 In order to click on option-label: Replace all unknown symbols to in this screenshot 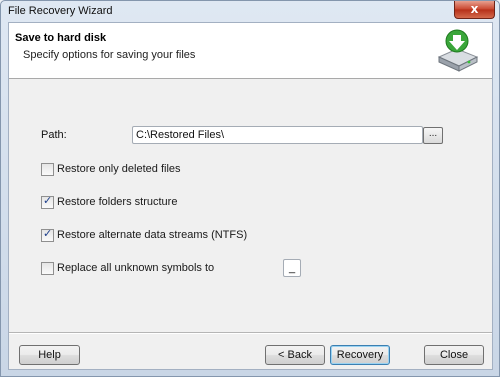, I will do `click(136, 268)`.